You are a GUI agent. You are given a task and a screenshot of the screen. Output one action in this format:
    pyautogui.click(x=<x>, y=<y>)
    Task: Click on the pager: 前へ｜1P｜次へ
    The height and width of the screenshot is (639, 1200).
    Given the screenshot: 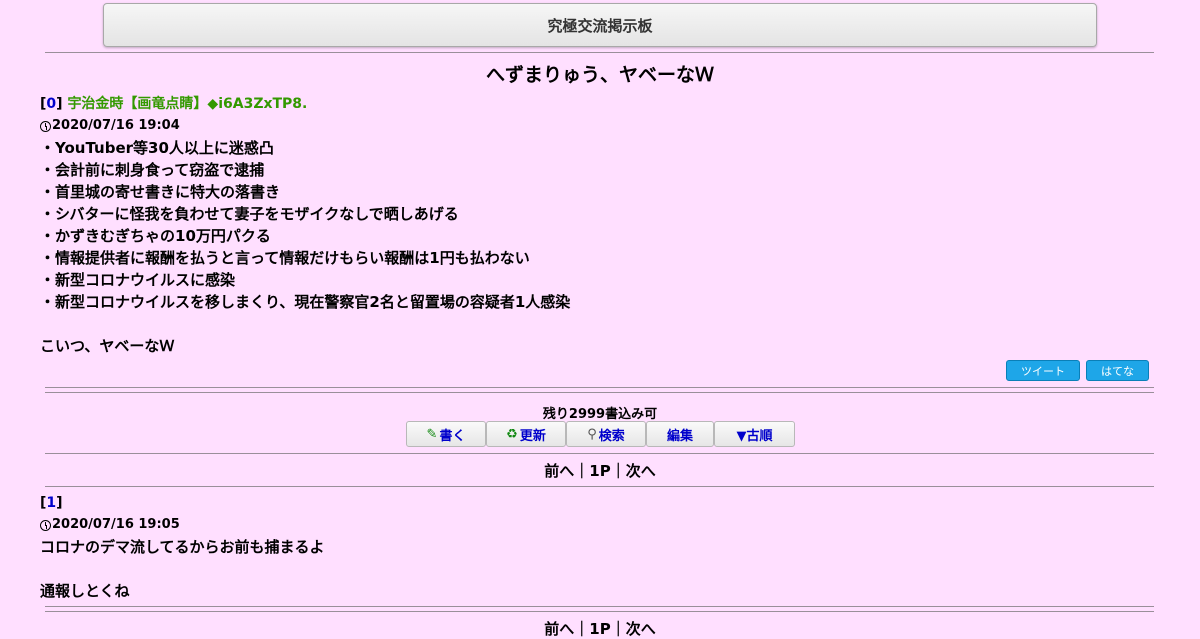 What is the action you would take?
    pyautogui.click(x=600, y=471)
    